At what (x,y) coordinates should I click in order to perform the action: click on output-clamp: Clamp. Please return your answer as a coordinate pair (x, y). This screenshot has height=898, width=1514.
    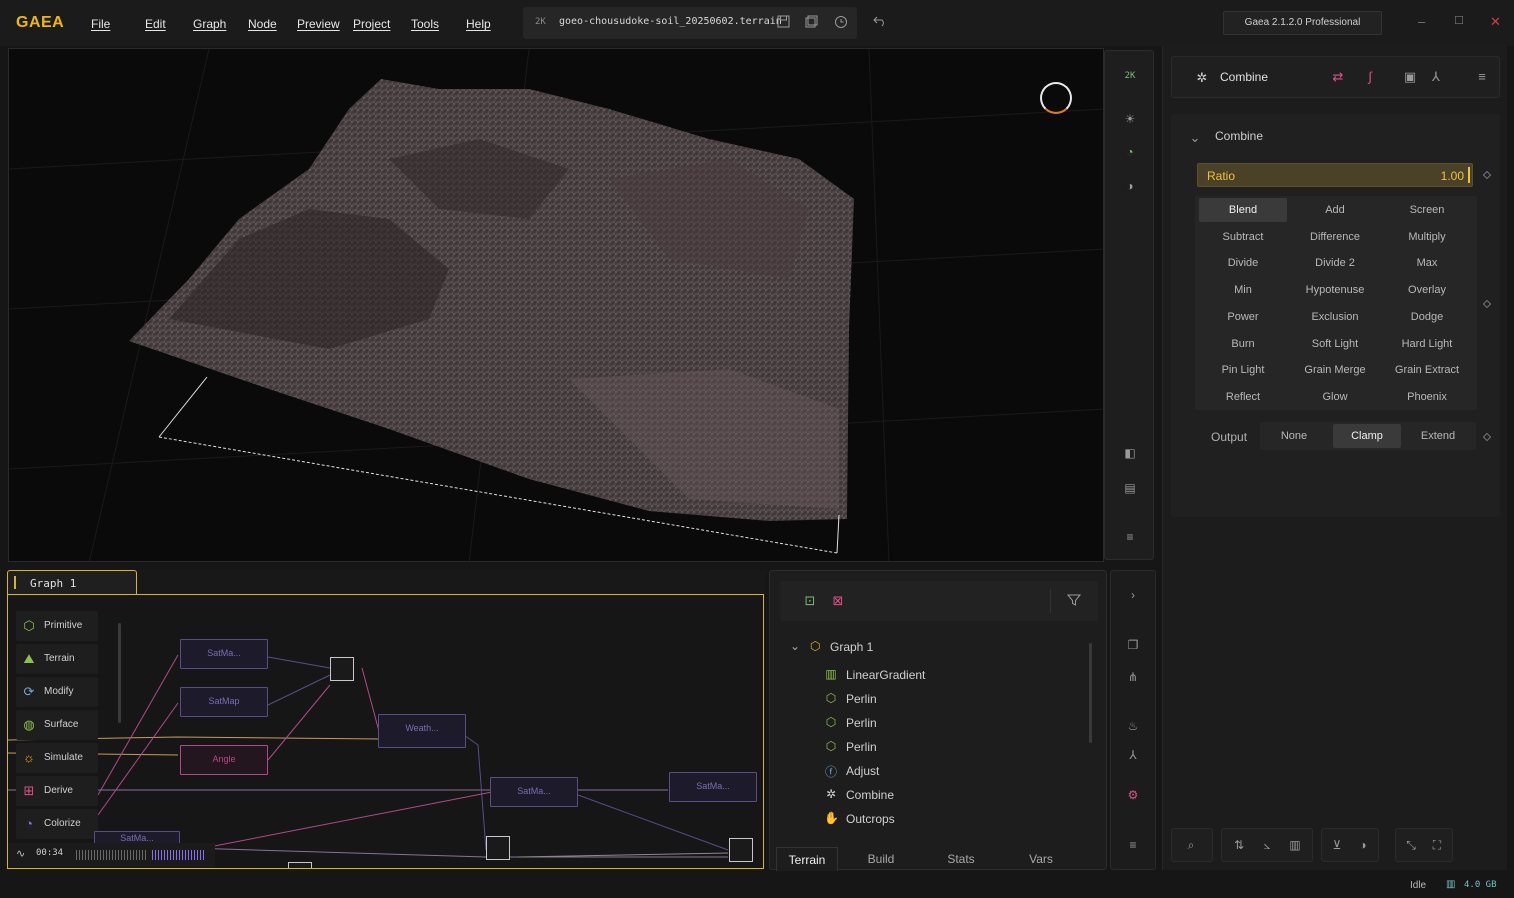
    Looking at the image, I should click on (1367, 436).